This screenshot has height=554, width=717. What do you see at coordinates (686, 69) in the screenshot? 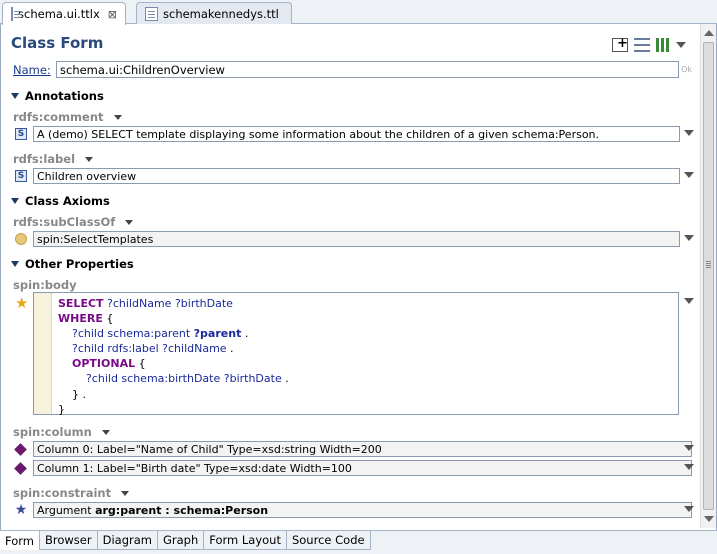
I see `ok-button: Ok` at bounding box center [686, 69].